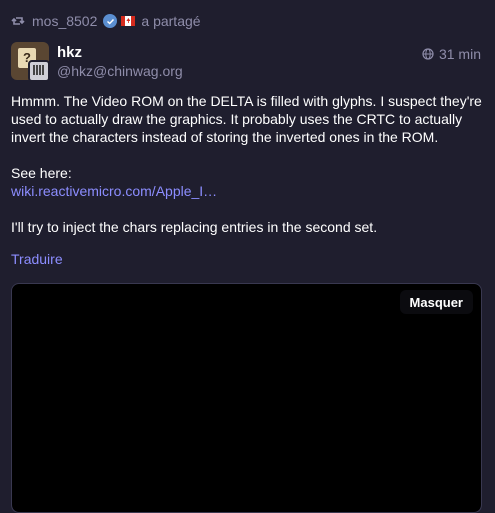 The width and height of the screenshot is (495, 513). Describe the element at coordinates (171, 21) in the screenshot. I see `shared-label: a partagé` at that location.